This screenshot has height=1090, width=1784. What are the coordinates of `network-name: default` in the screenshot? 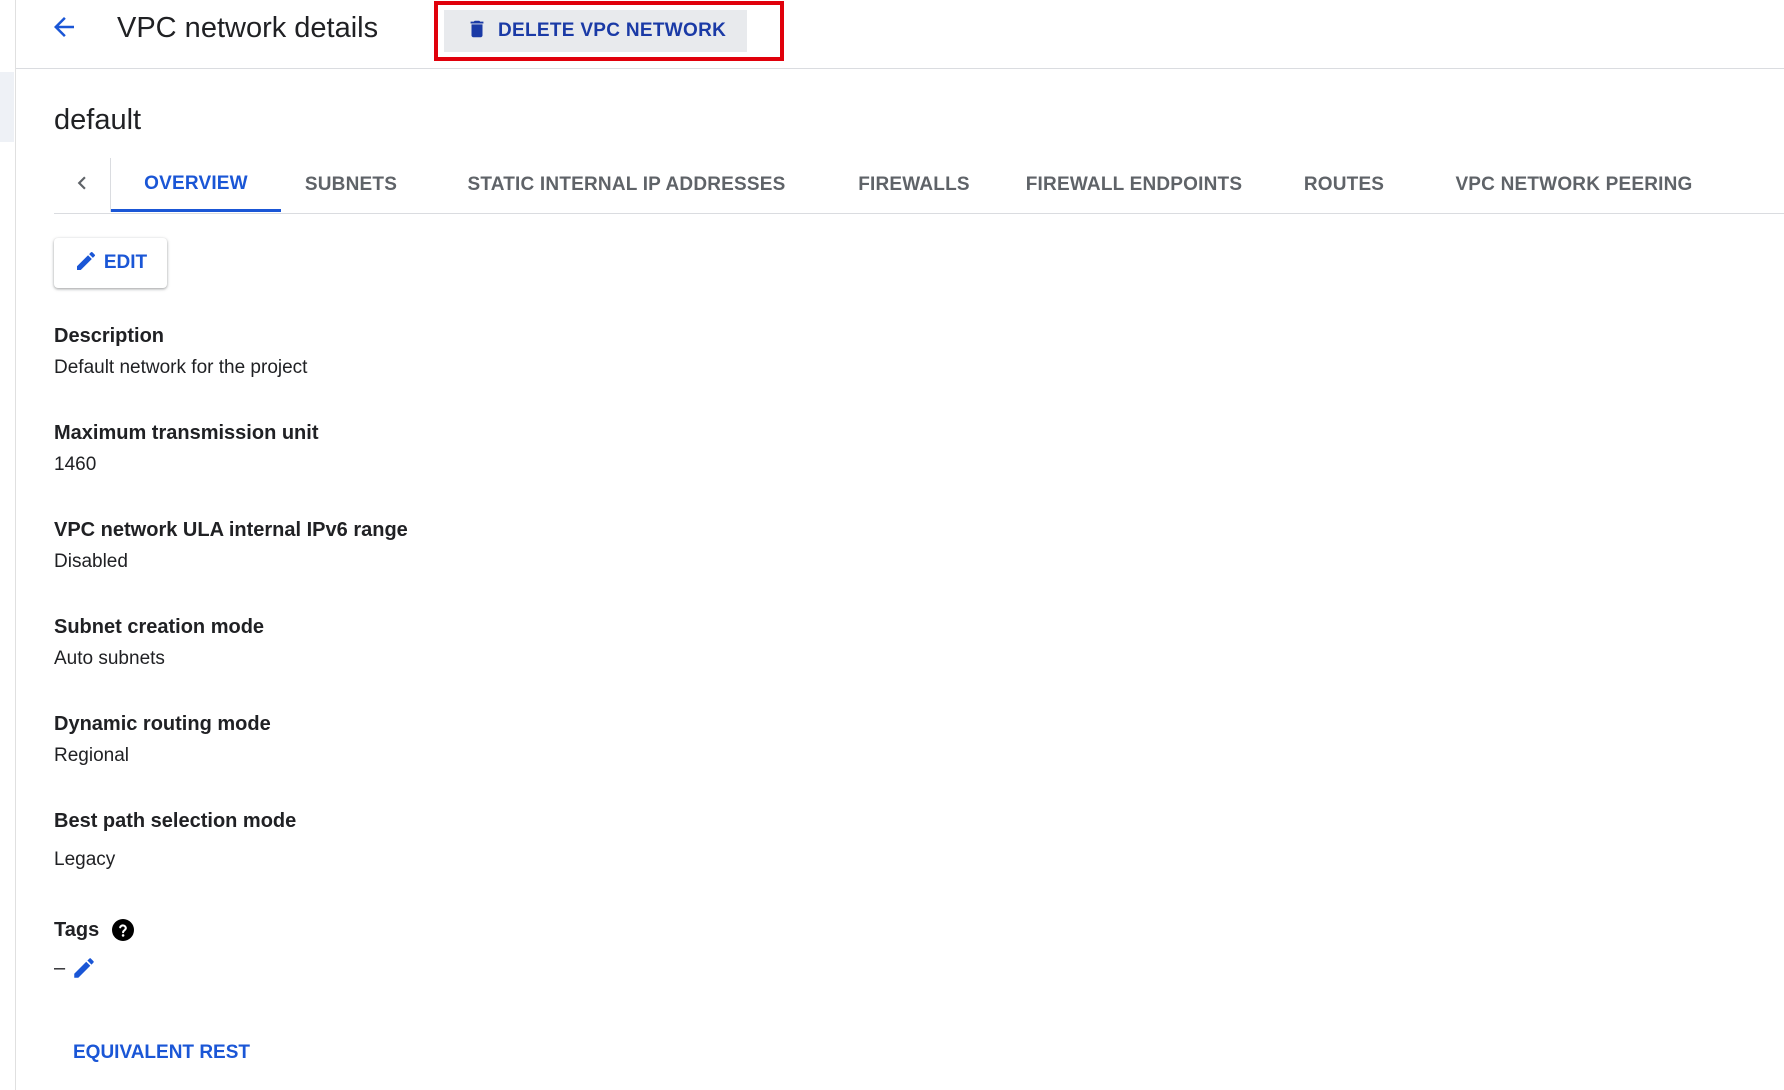 It's located at (98, 120).